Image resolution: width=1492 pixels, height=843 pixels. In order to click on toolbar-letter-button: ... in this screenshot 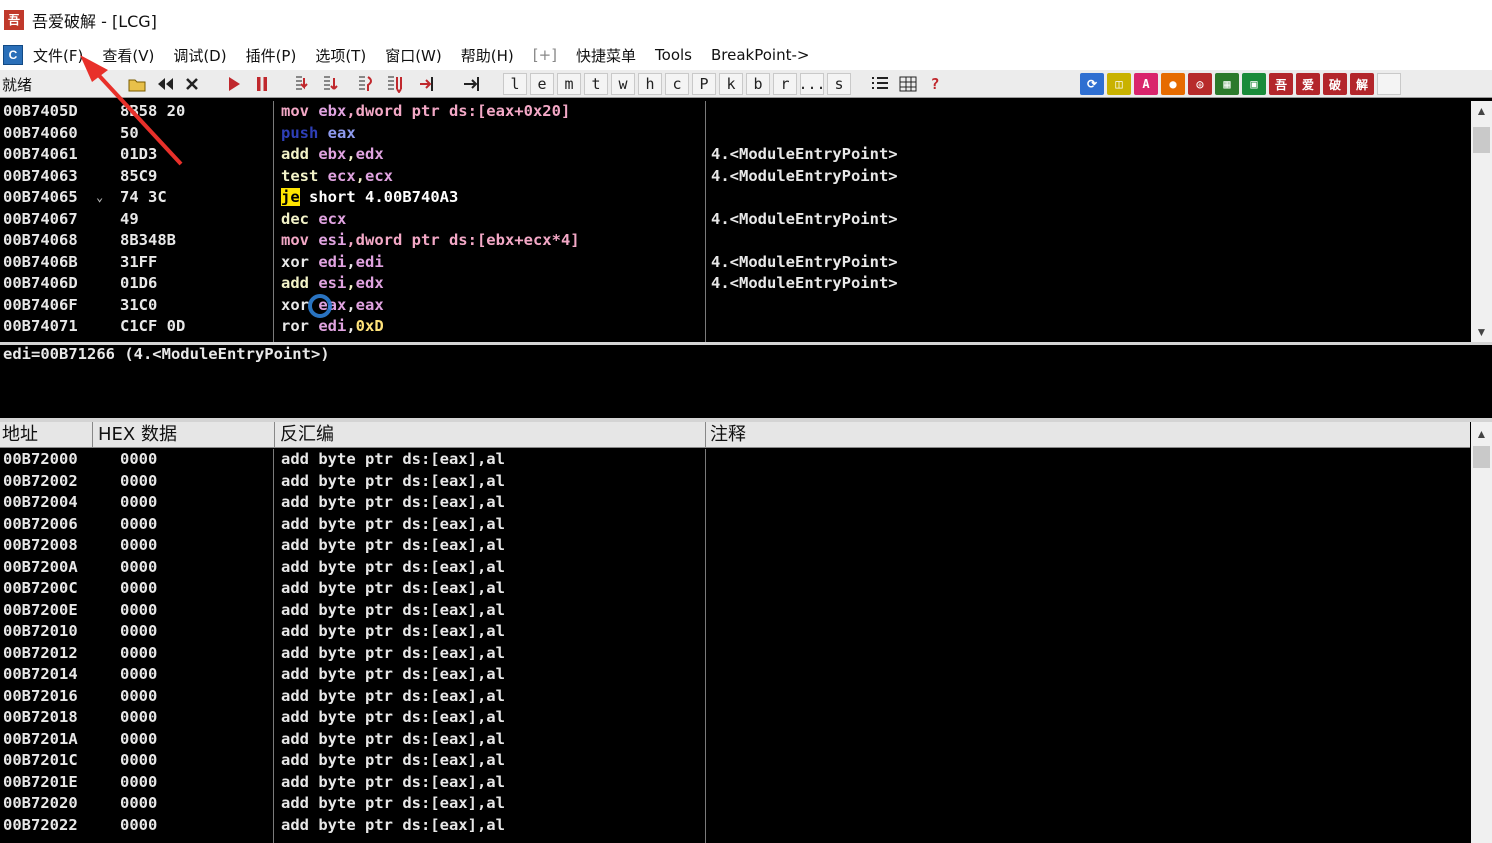, I will do `click(812, 84)`.